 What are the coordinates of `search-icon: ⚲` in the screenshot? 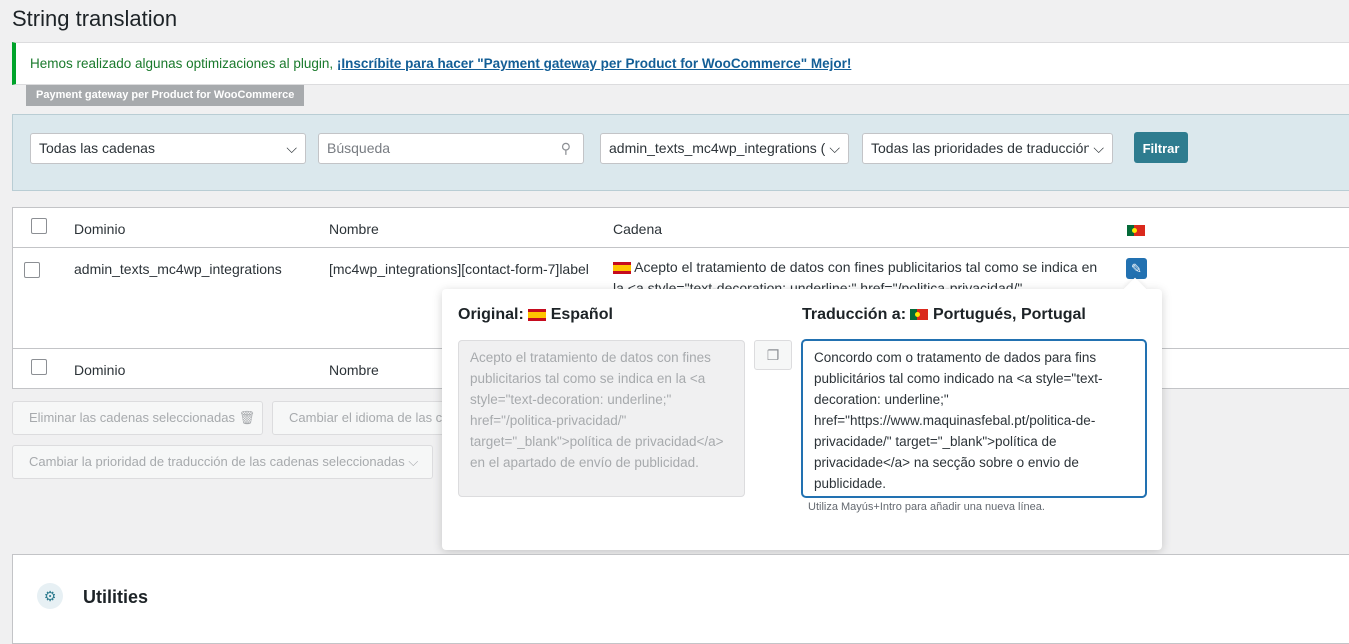 It's located at (565, 148).